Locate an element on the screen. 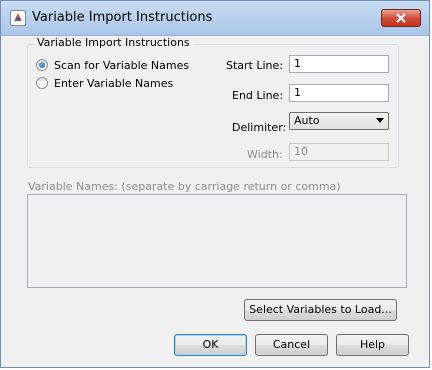 The height and width of the screenshot is (370, 432). scan-radio-label: Scan for Variable Names is located at coordinates (121, 65).